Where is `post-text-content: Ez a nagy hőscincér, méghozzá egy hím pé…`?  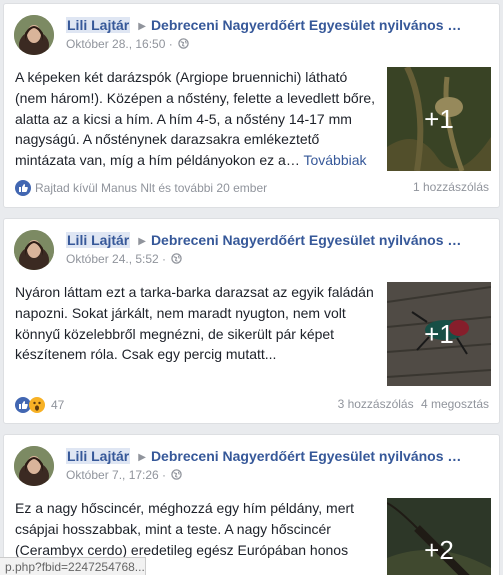
post-text-content: Ez a nagy hőscincér, méghozzá egy hím pé… is located at coordinates (185, 529).